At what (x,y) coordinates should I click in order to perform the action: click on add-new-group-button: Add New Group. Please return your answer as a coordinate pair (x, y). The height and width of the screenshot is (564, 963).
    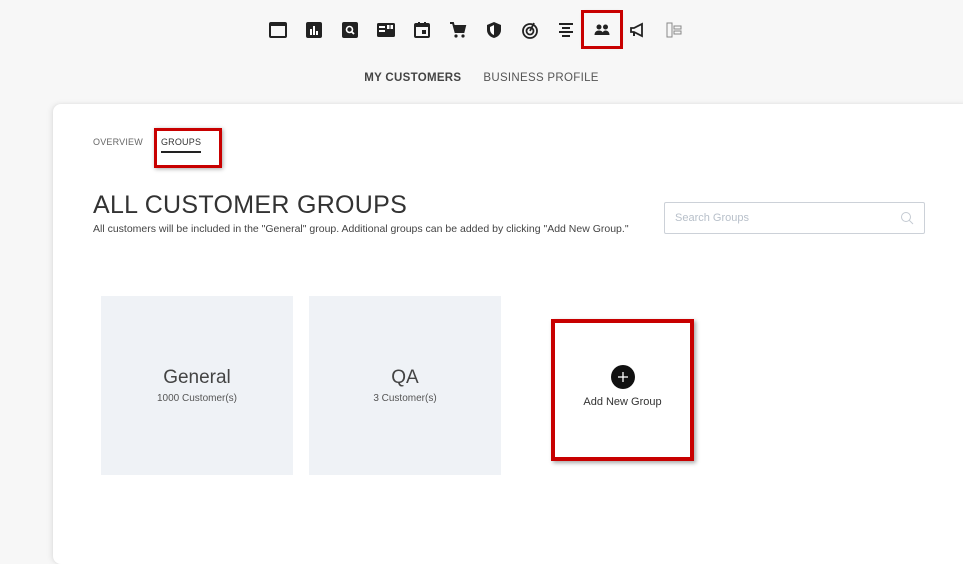
    Looking at the image, I should click on (622, 390).